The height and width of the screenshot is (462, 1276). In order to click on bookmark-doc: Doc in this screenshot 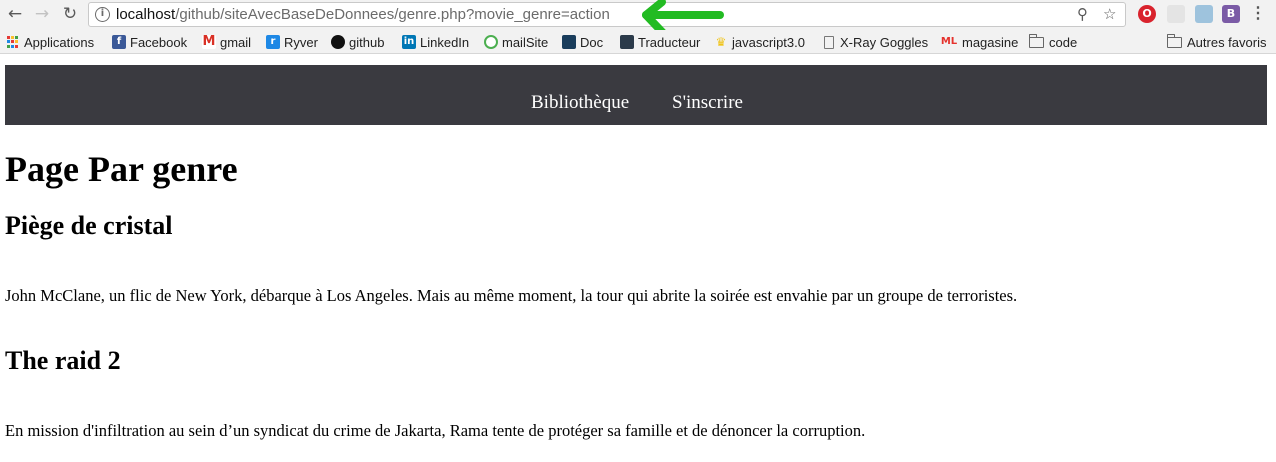, I will do `click(582, 42)`.